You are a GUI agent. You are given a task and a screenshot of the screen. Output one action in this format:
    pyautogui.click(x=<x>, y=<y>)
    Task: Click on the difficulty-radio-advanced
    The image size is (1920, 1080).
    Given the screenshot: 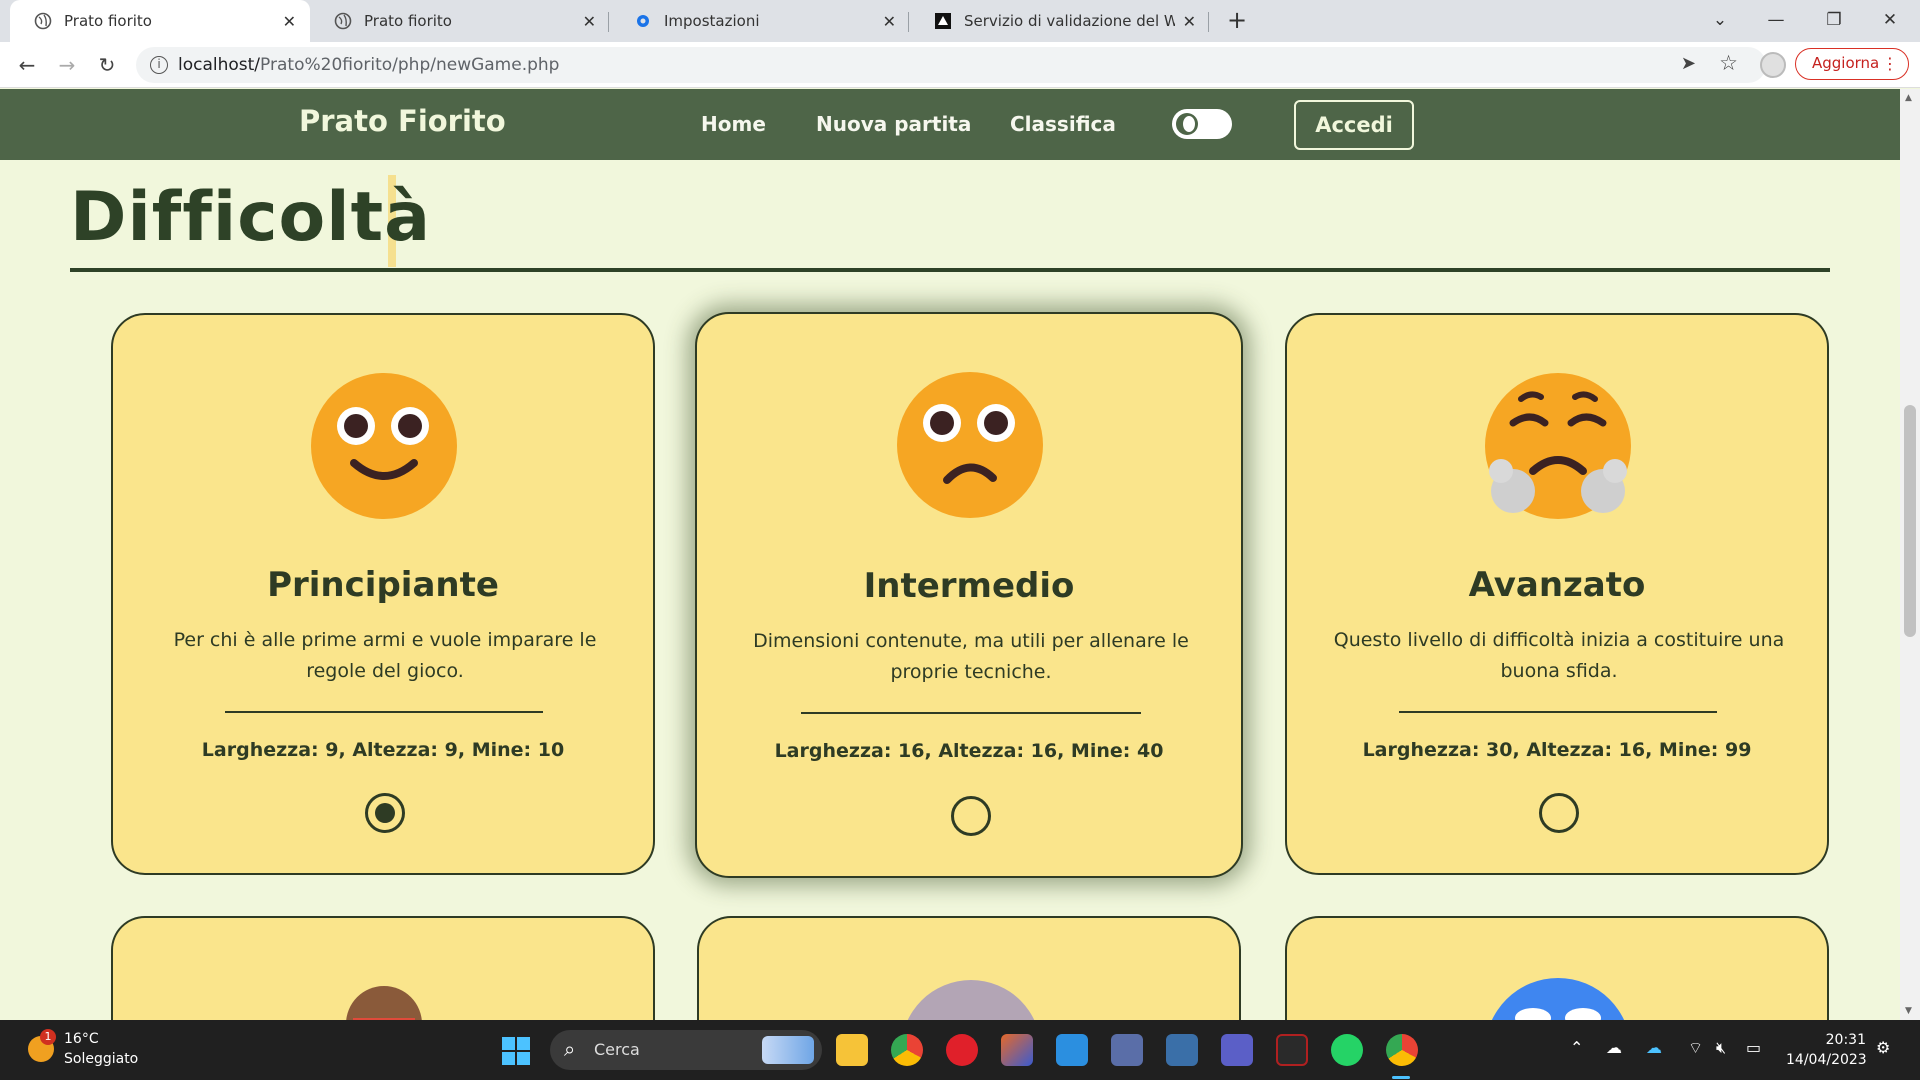 What is the action you would take?
    pyautogui.click(x=1559, y=813)
    